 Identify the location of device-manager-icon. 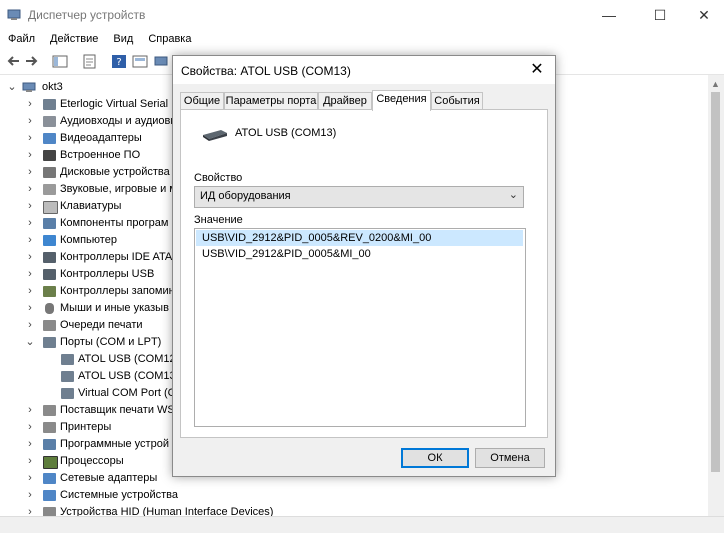
(14, 14).